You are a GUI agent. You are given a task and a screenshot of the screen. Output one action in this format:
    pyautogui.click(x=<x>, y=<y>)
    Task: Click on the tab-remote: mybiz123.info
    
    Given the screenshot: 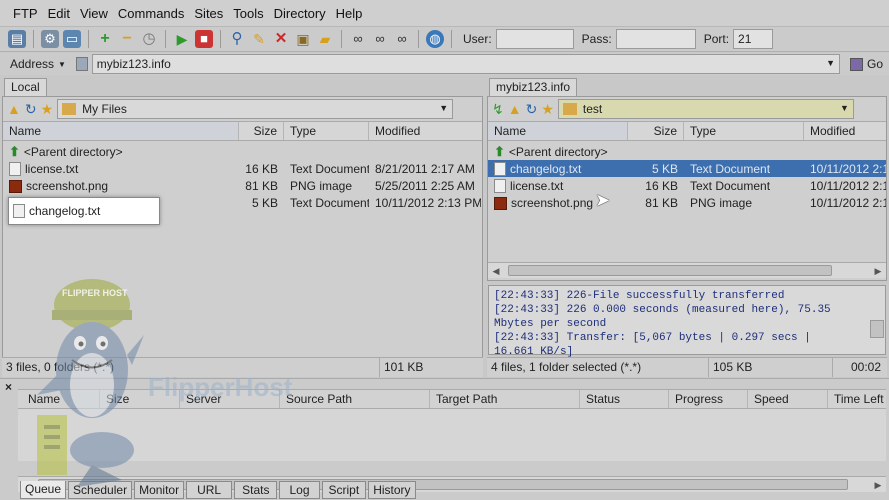 What is the action you would take?
    pyautogui.click(x=533, y=87)
    